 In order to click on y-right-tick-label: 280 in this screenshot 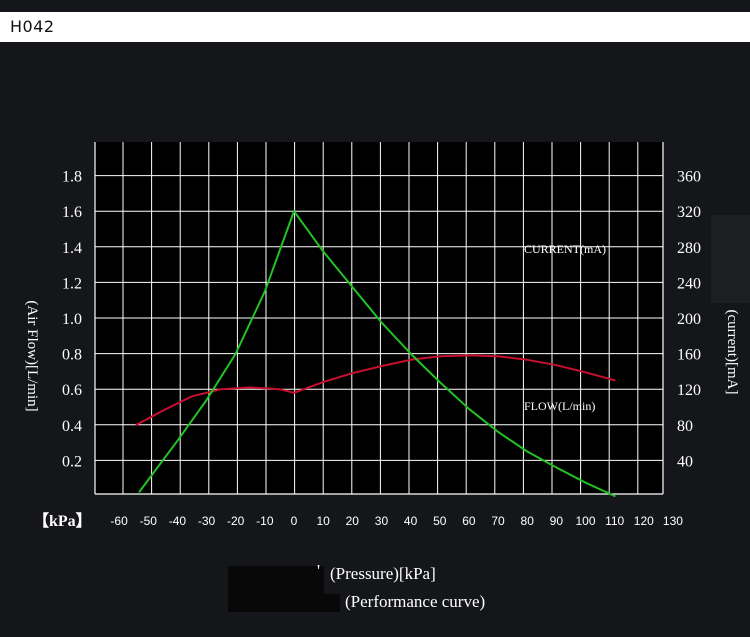, I will do `click(689, 248)`.